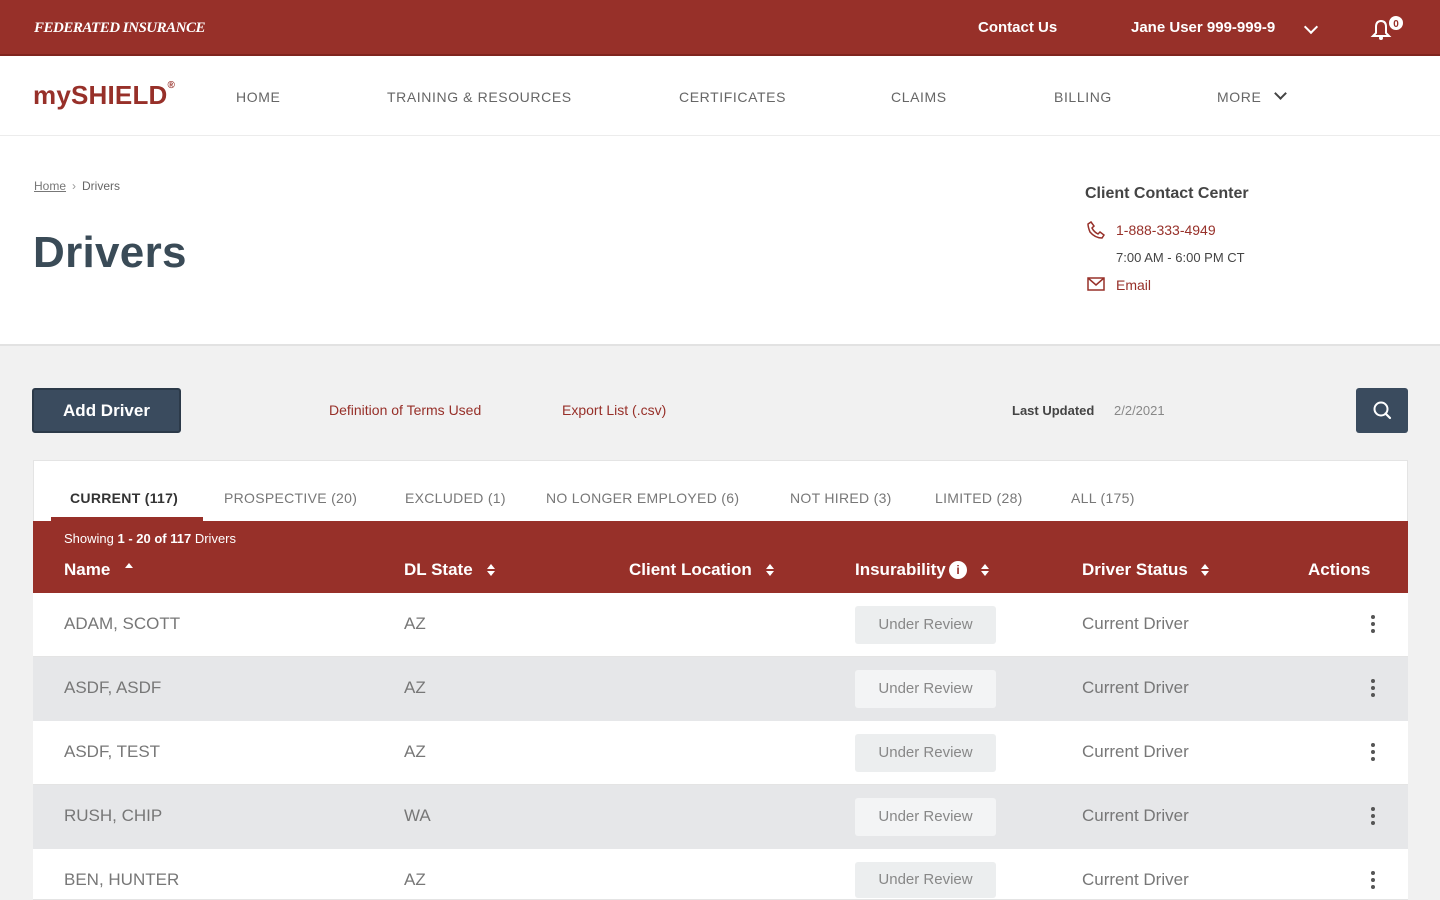 The width and height of the screenshot is (1440, 900). Describe the element at coordinates (124, 498) in the screenshot. I see `tab-current: CURRENT (117)` at that location.